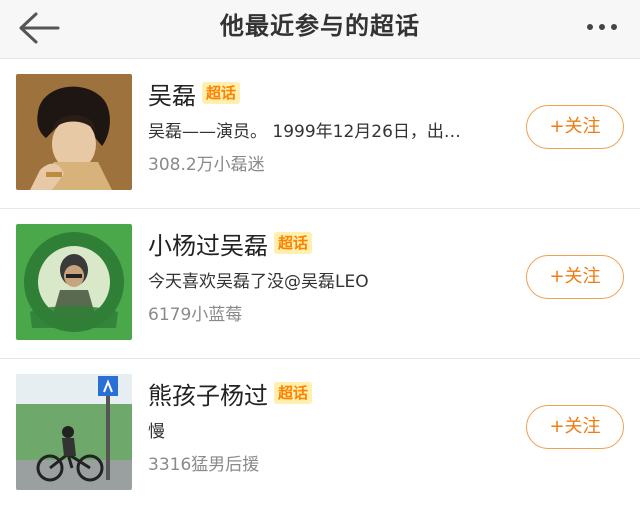 The height and width of the screenshot is (508, 640). I want to click on topic-info: 吴磊 超话 吴磊——演员。 1999年12月26日，出… 308.2万小磊迷, so click(329, 125).